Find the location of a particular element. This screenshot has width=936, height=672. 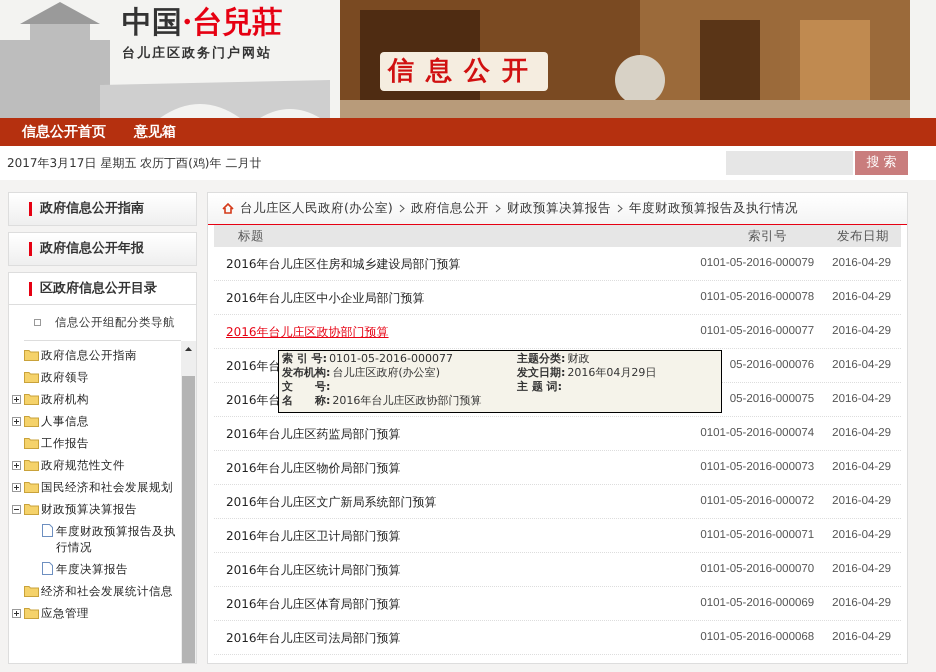

tree-item: 财政预算决算报告 is located at coordinates (89, 509).